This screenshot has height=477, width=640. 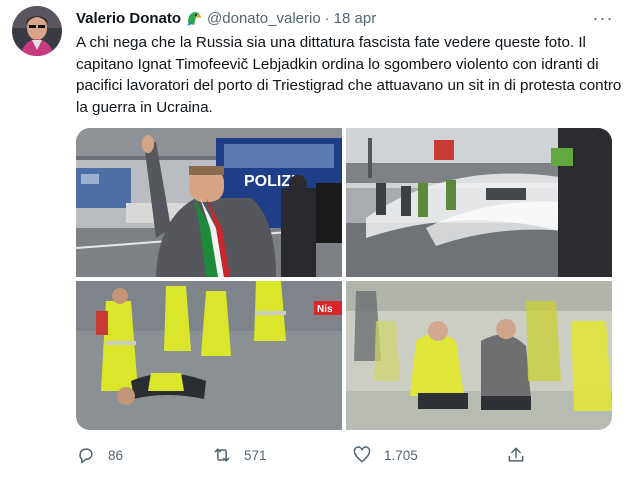 I want to click on reply-count: 86, so click(x=116, y=455).